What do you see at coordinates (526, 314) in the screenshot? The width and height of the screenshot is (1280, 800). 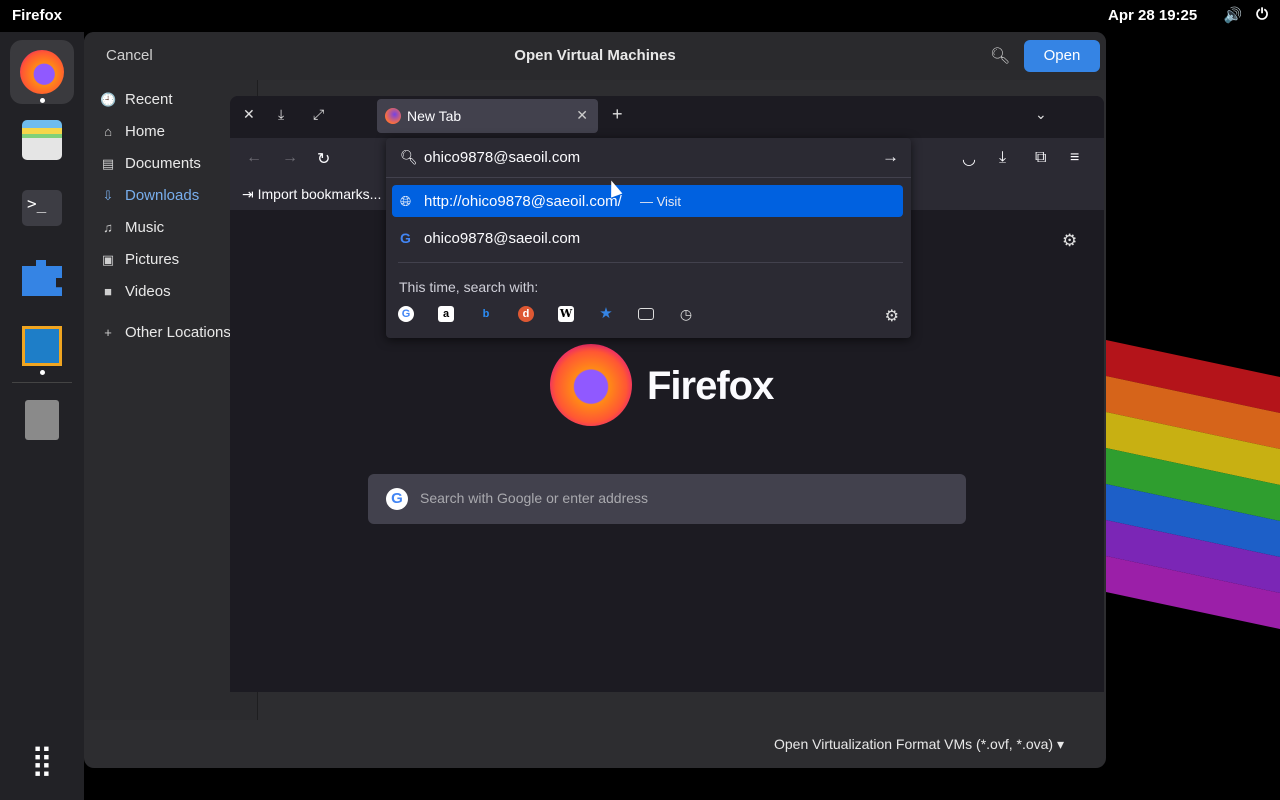 I see `duckduckgo-icon: d` at bounding box center [526, 314].